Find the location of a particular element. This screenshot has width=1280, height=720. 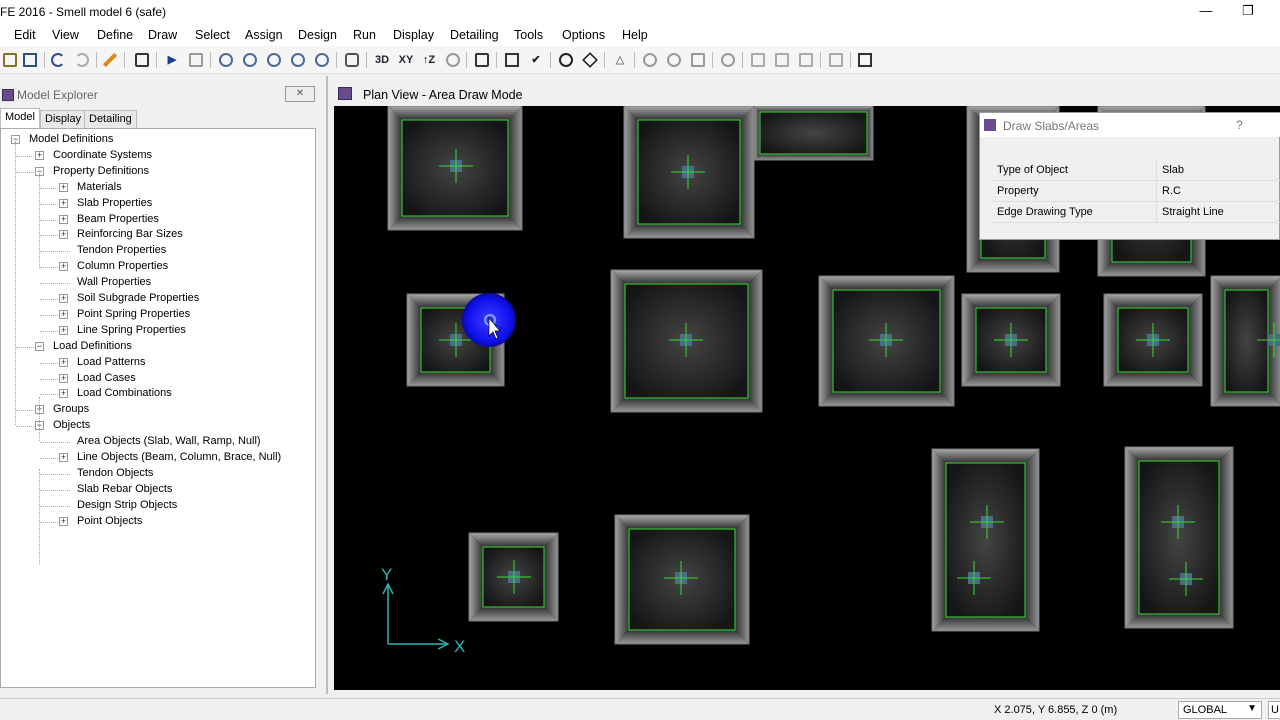

menu-run: Run is located at coordinates (364, 35).